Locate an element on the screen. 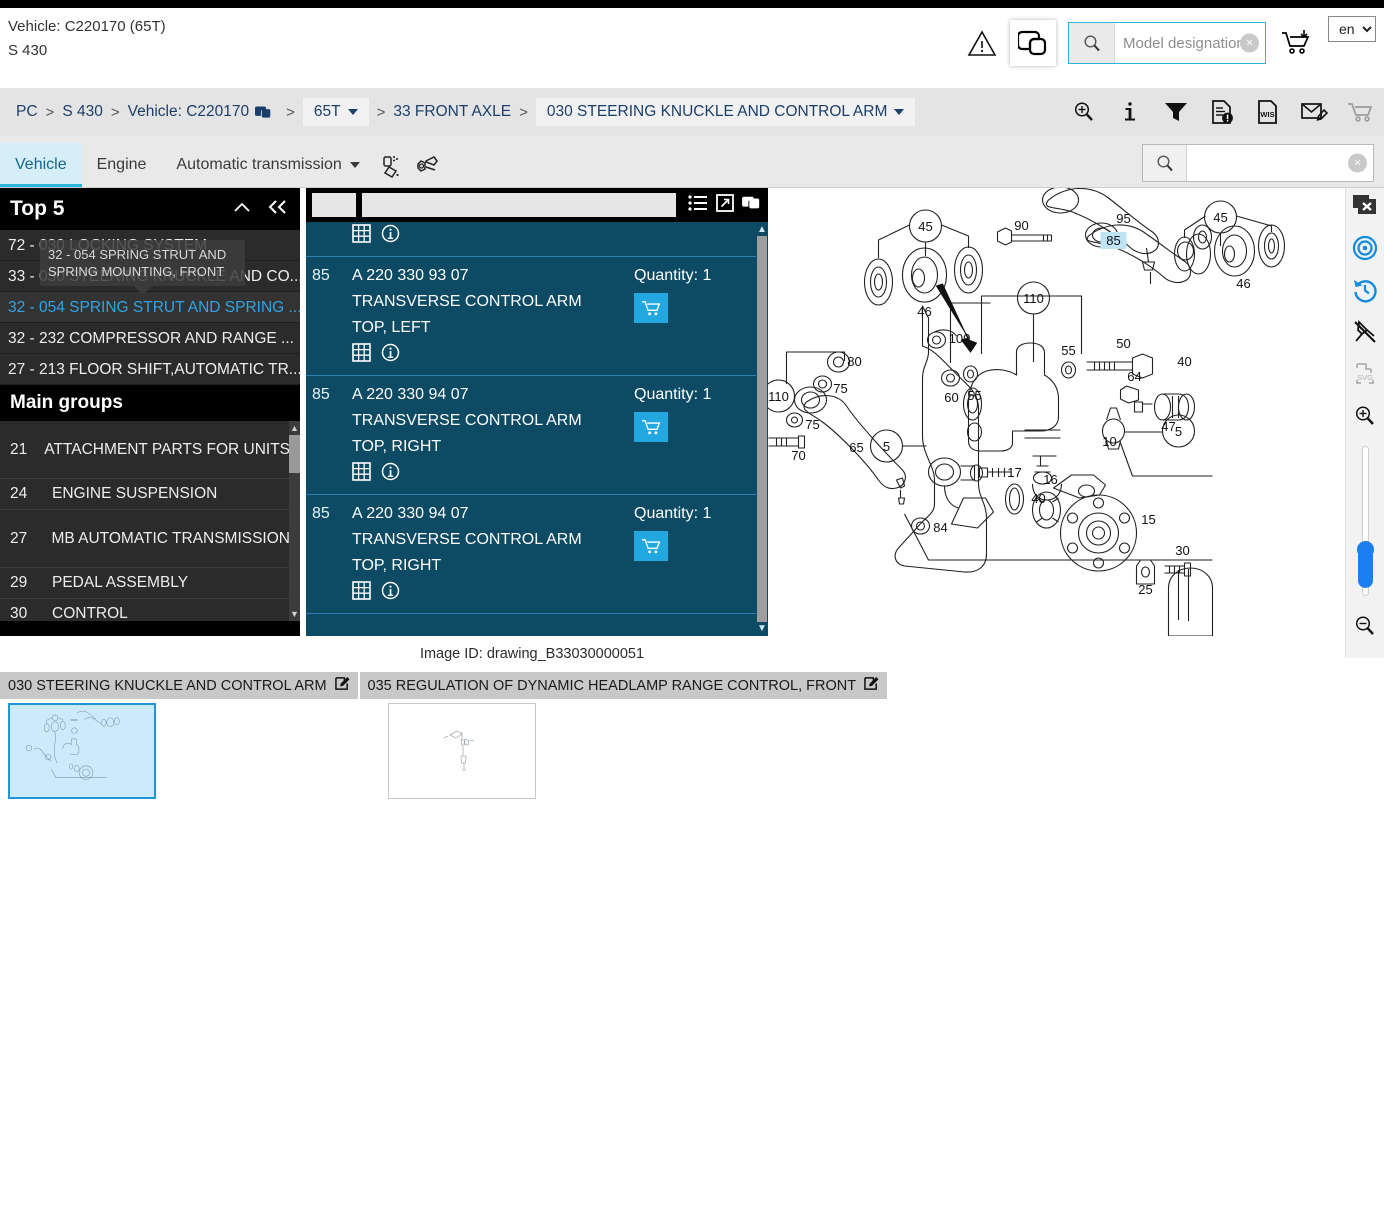 The height and width of the screenshot is (1217, 1384). mail-edit-icon is located at coordinates (1314, 112).